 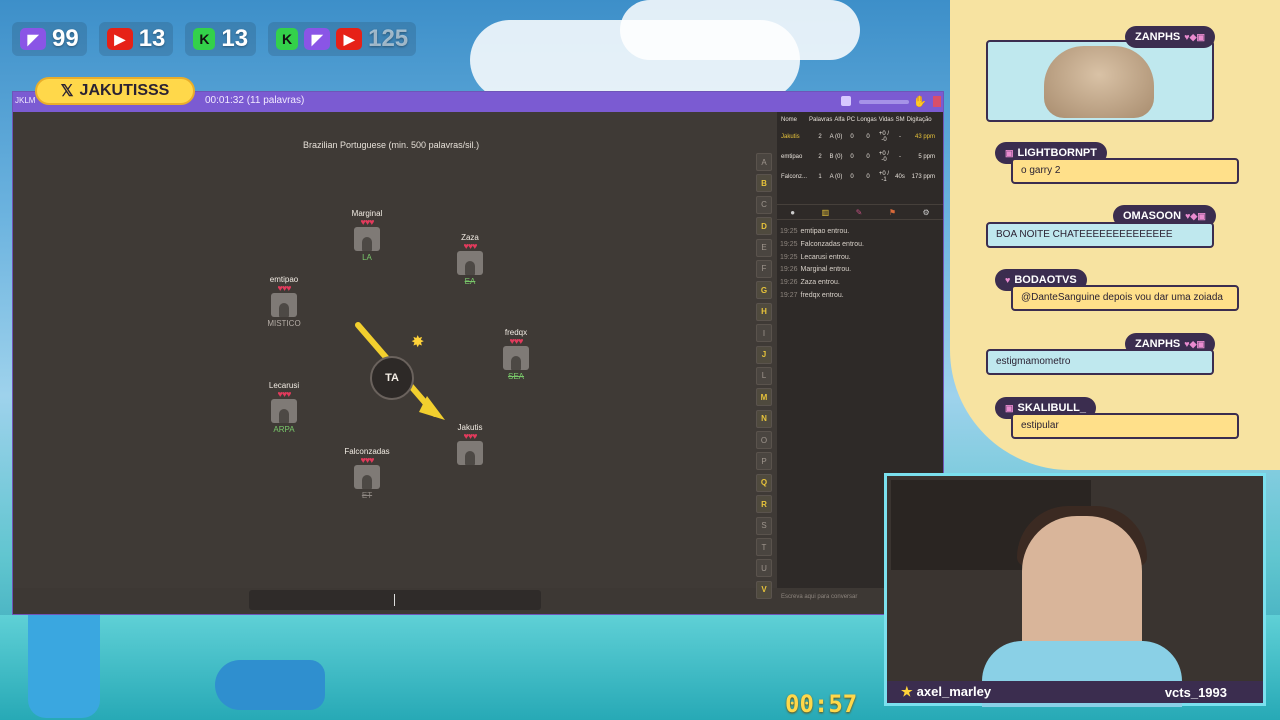 I want to click on player-word: LA, so click(x=367, y=257).